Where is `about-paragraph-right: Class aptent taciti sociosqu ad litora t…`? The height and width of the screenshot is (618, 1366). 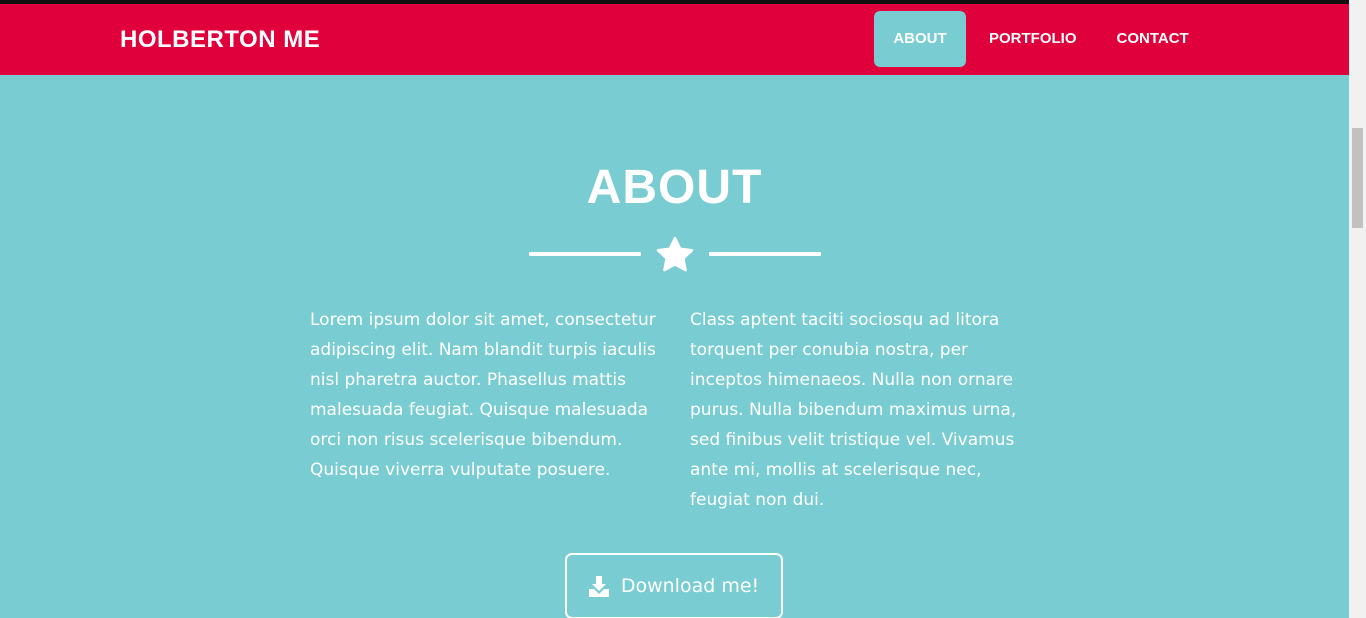 about-paragraph-right: Class aptent taciti sociosqu ad litora t… is located at coordinates (853, 410).